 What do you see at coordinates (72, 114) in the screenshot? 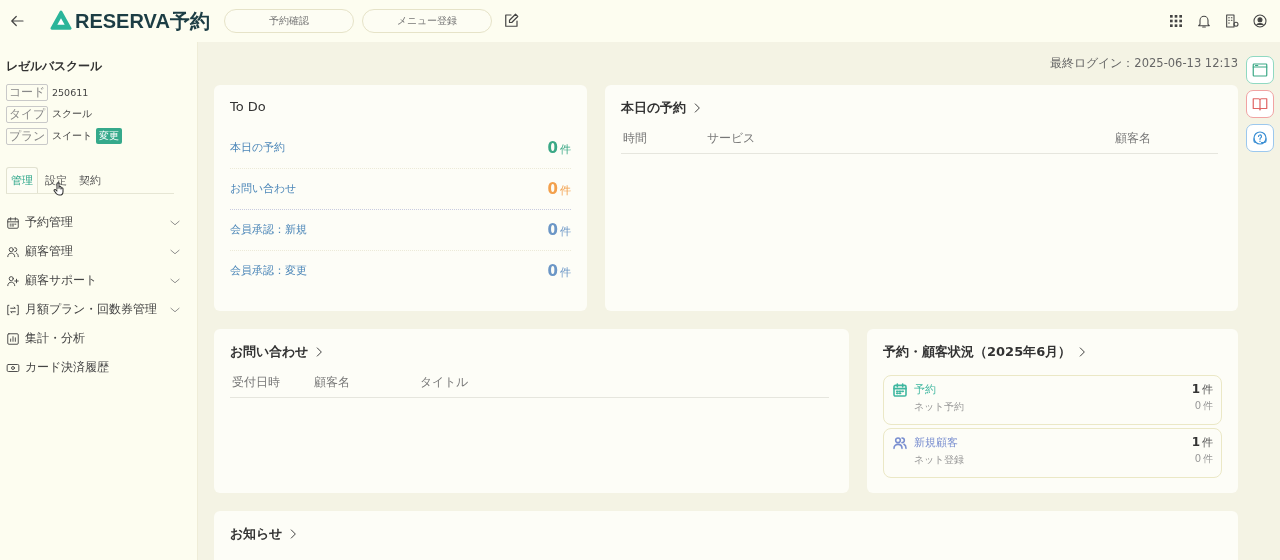
I see `info-value: スクール` at bounding box center [72, 114].